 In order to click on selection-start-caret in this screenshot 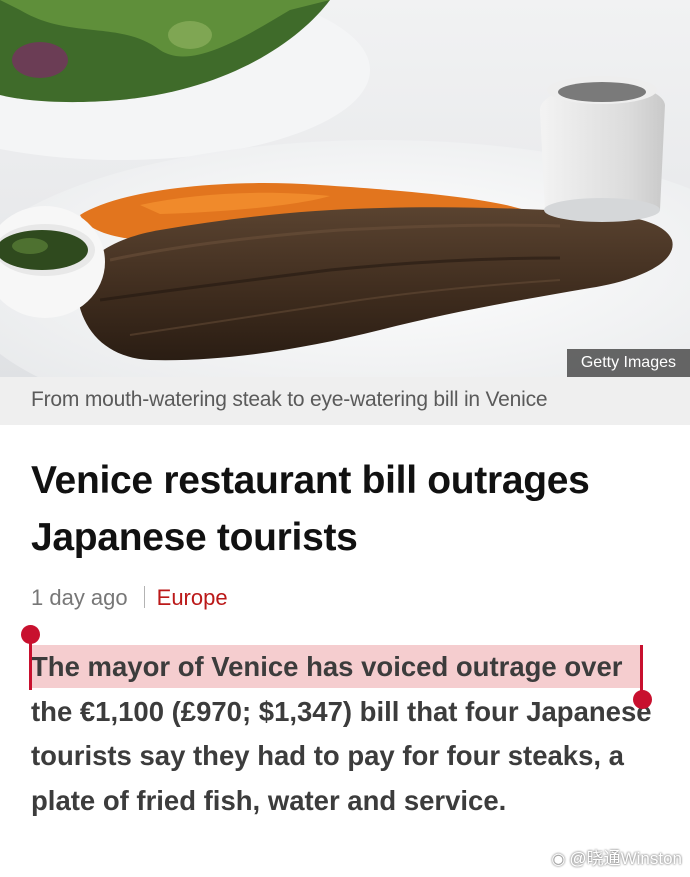, I will do `click(30, 665)`.